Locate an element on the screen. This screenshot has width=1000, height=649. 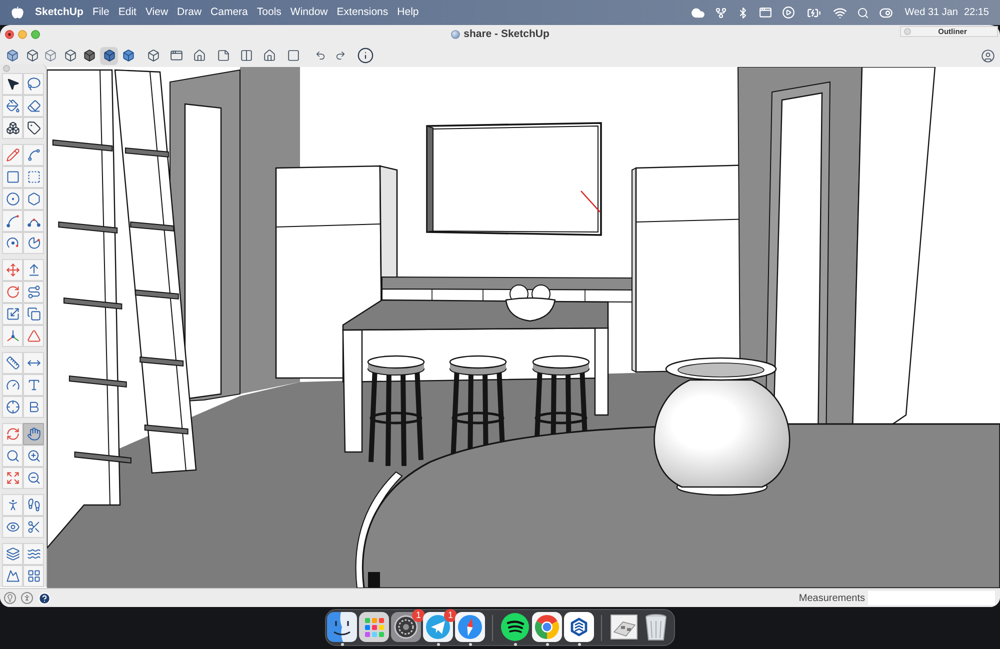
route-icon is located at coordinates (33, 292).